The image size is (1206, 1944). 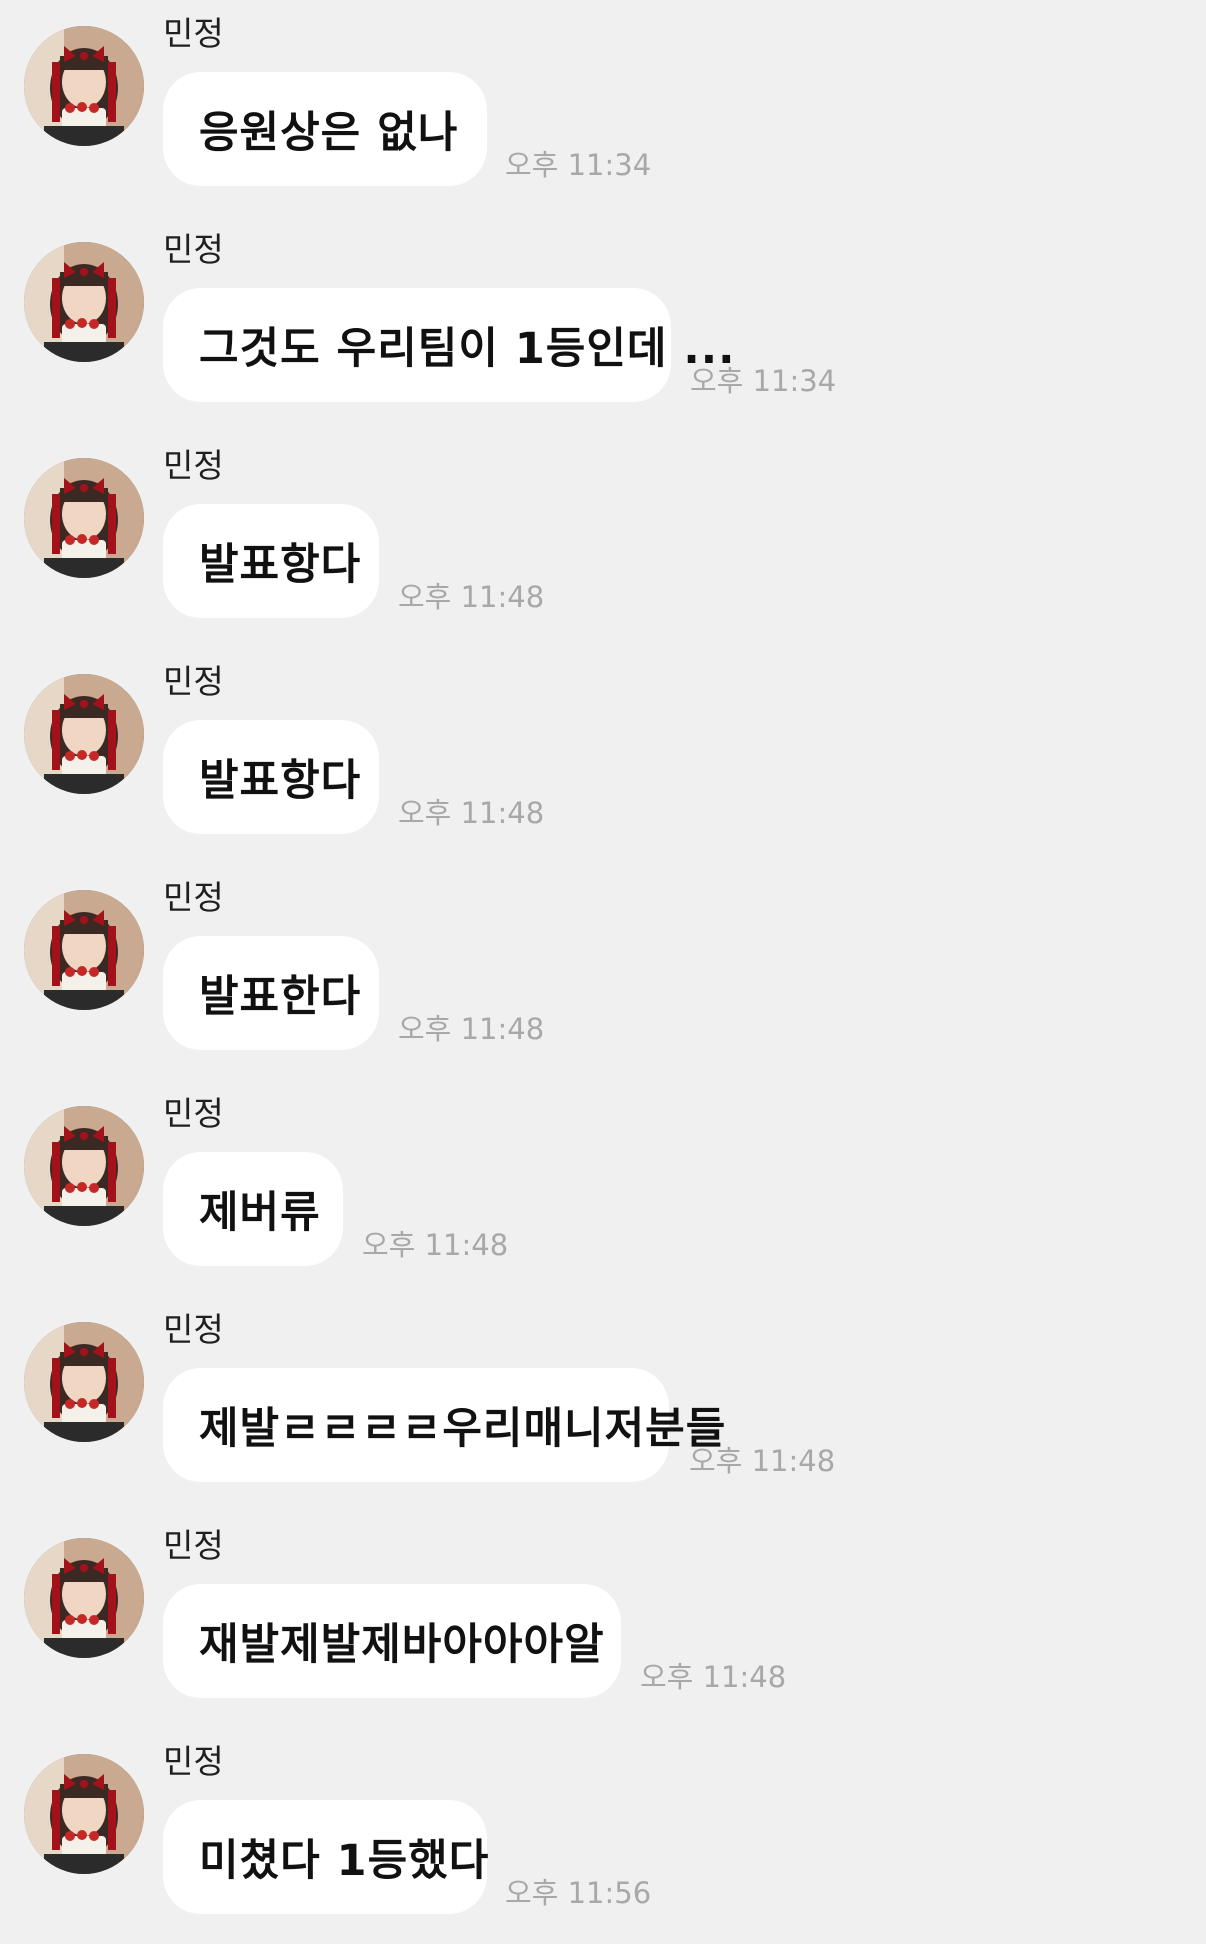 I want to click on chat-message: 민정 재발제발제바아아아알 오후 11:48, so click(x=603, y=1620).